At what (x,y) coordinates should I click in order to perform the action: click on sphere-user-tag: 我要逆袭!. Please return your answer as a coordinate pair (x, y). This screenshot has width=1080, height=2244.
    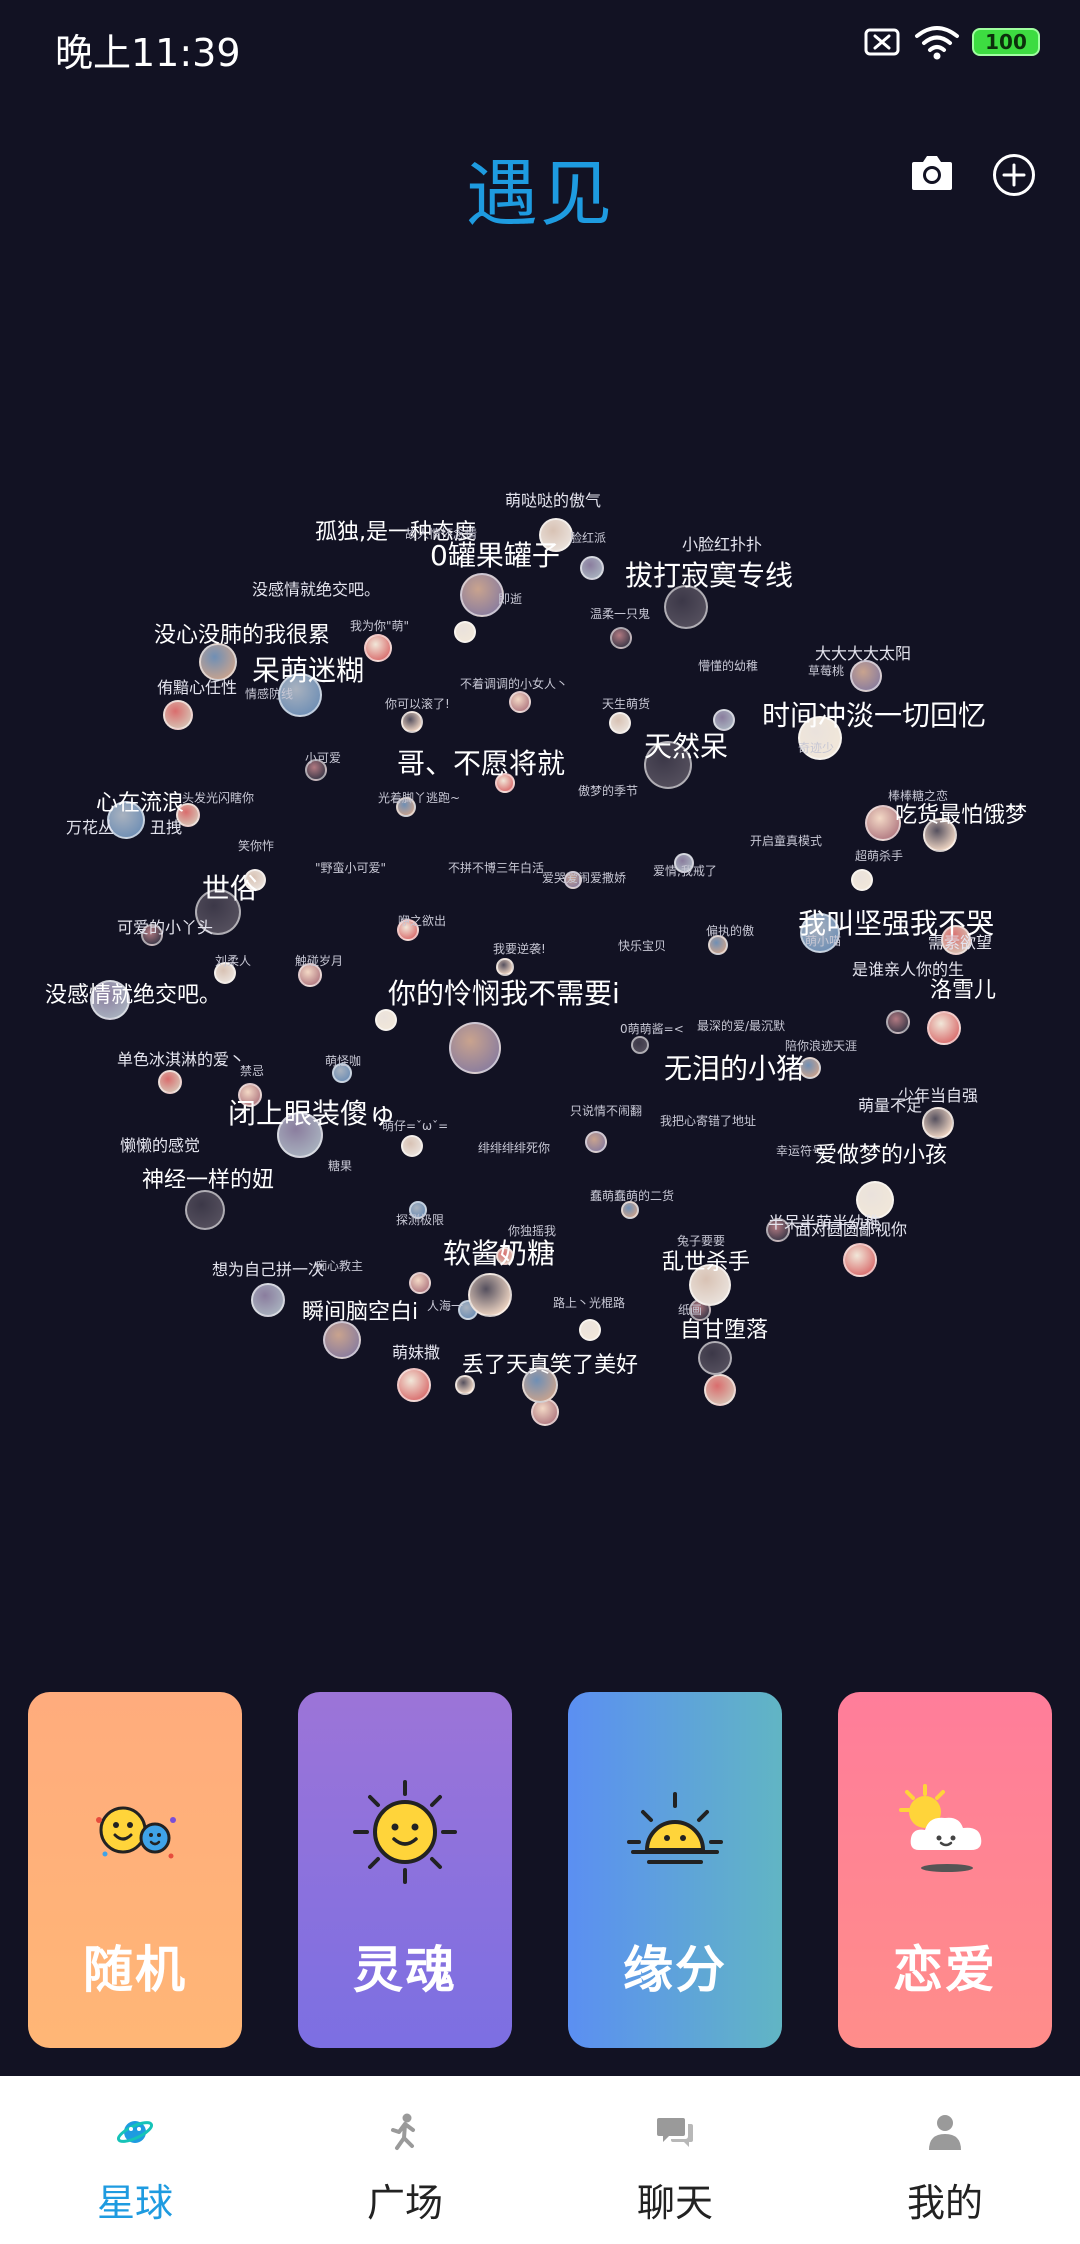
    Looking at the image, I should click on (519, 949).